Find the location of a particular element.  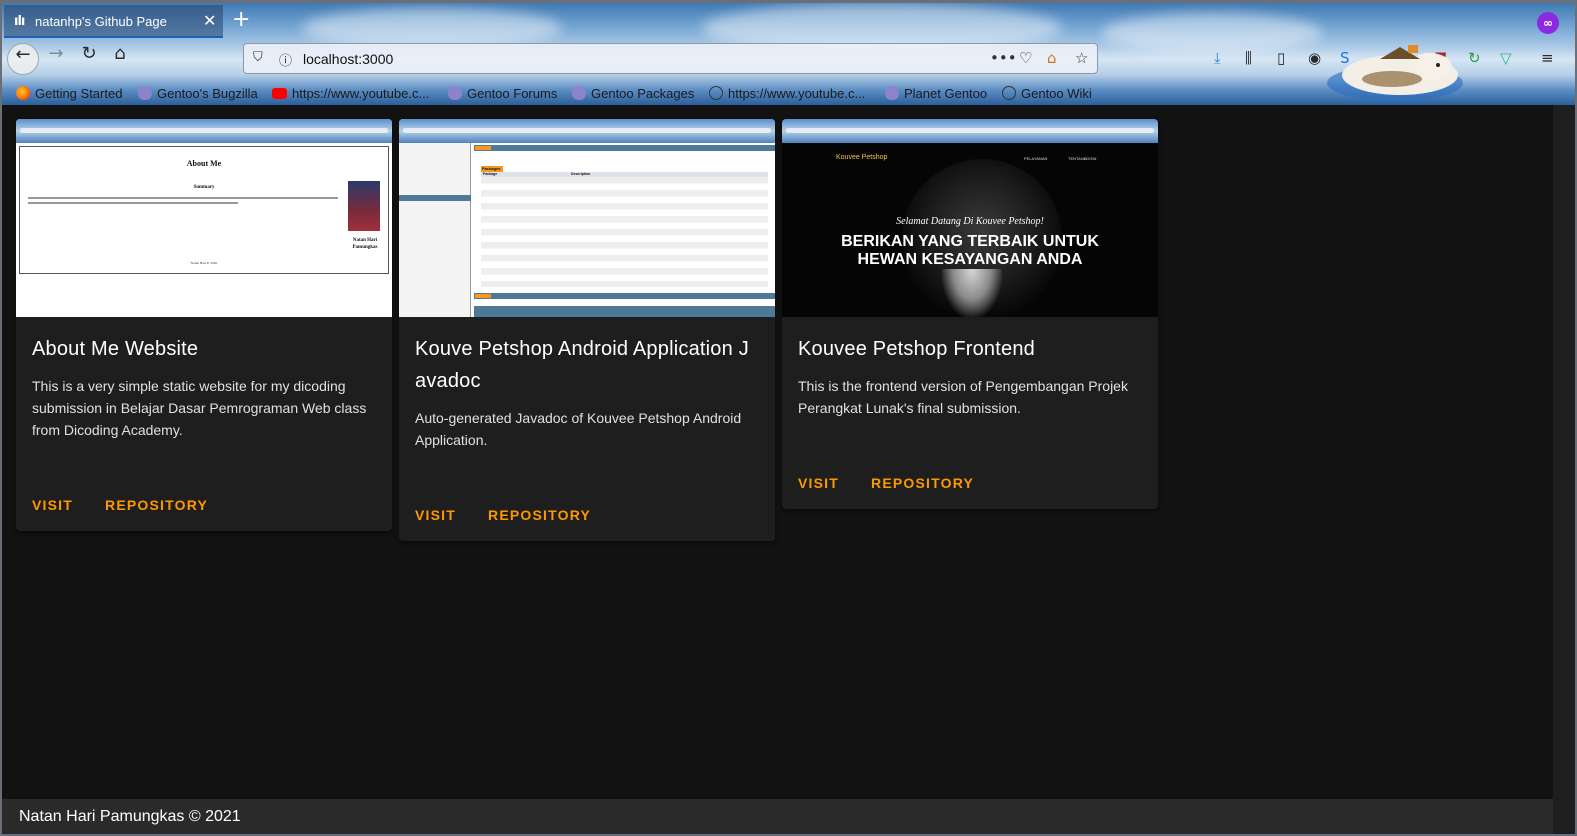

tab-favicon-icon: ılı is located at coordinates (19, 21).